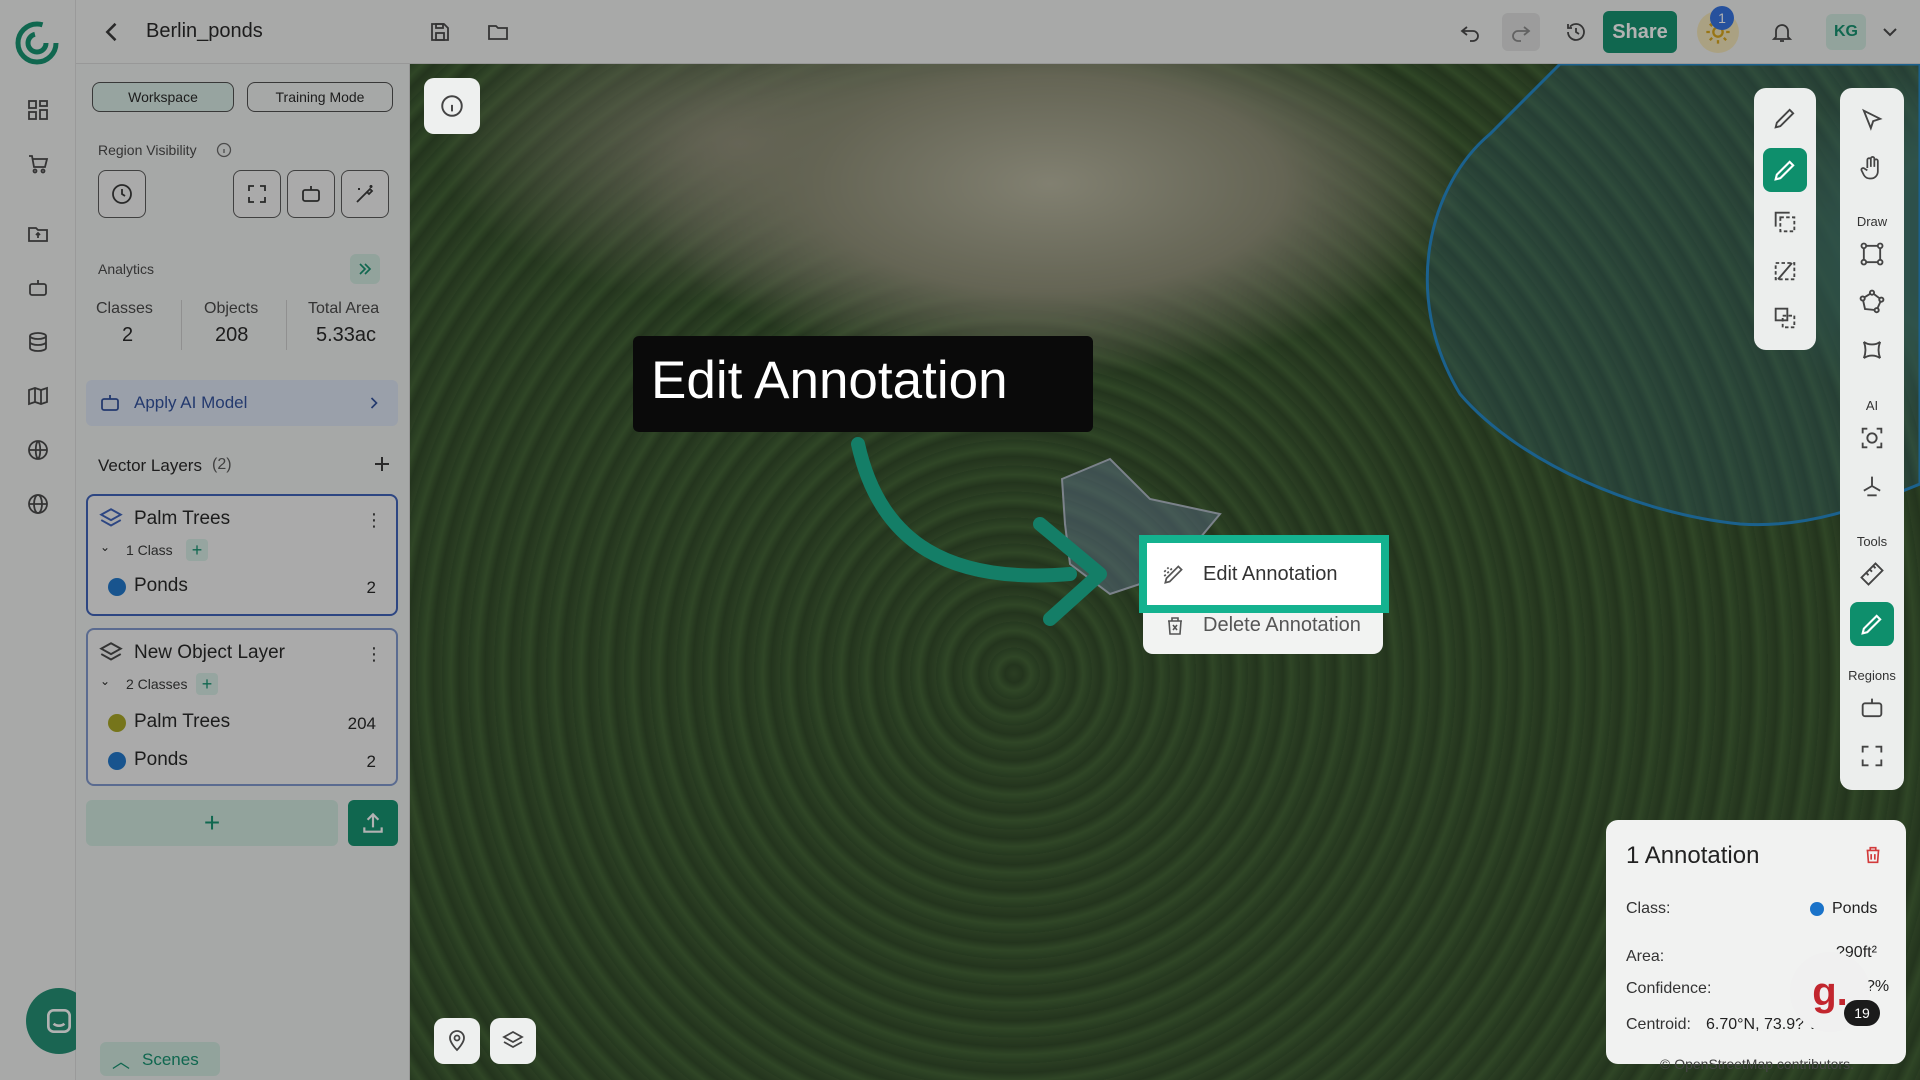 The height and width of the screenshot is (1080, 1920). Describe the element at coordinates (361, 723) in the screenshot. I see `class-count: 204` at that location.